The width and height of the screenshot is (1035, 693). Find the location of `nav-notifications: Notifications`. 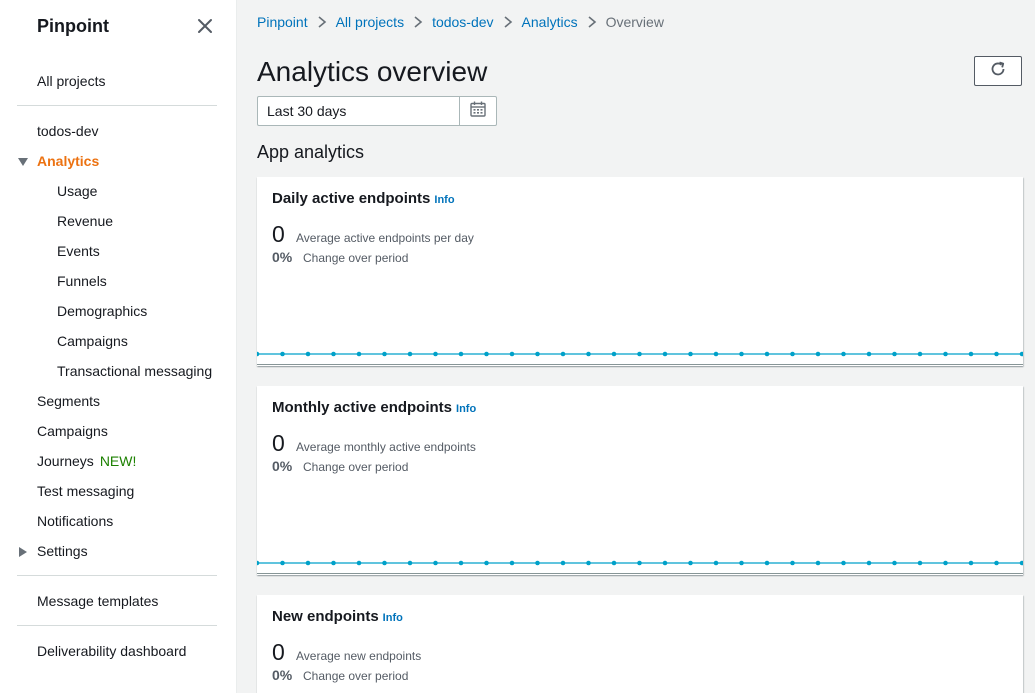

nav-notifications: Notifications is located at coordinates (75, 521).